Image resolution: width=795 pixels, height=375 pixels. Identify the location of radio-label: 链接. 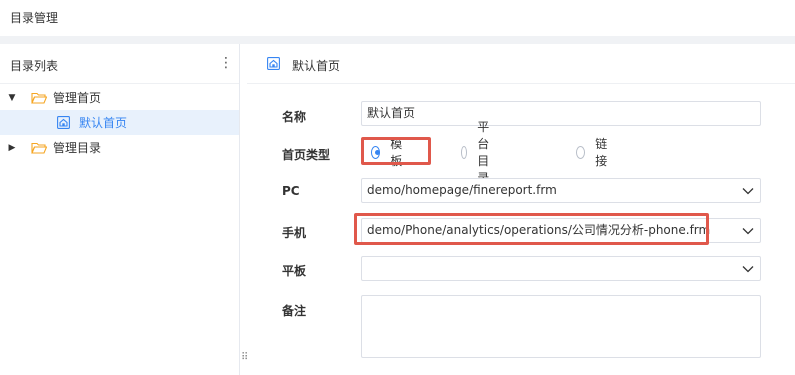
(601, 152).